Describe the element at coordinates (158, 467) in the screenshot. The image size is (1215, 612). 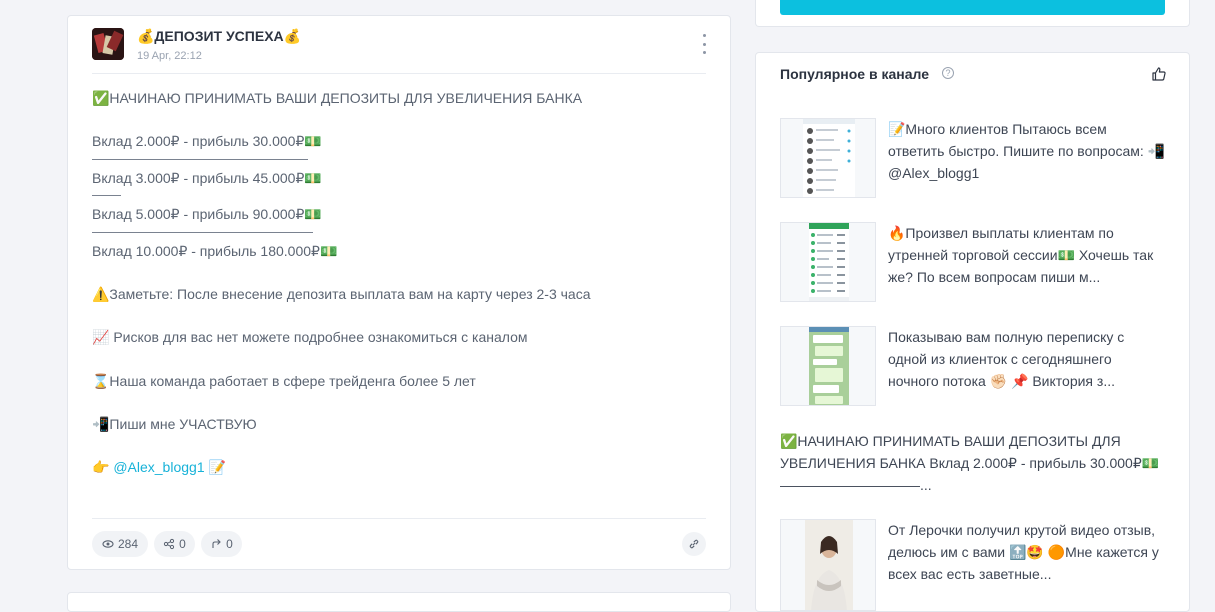
I see `contact-link: @Alex_blogg1` at that location.